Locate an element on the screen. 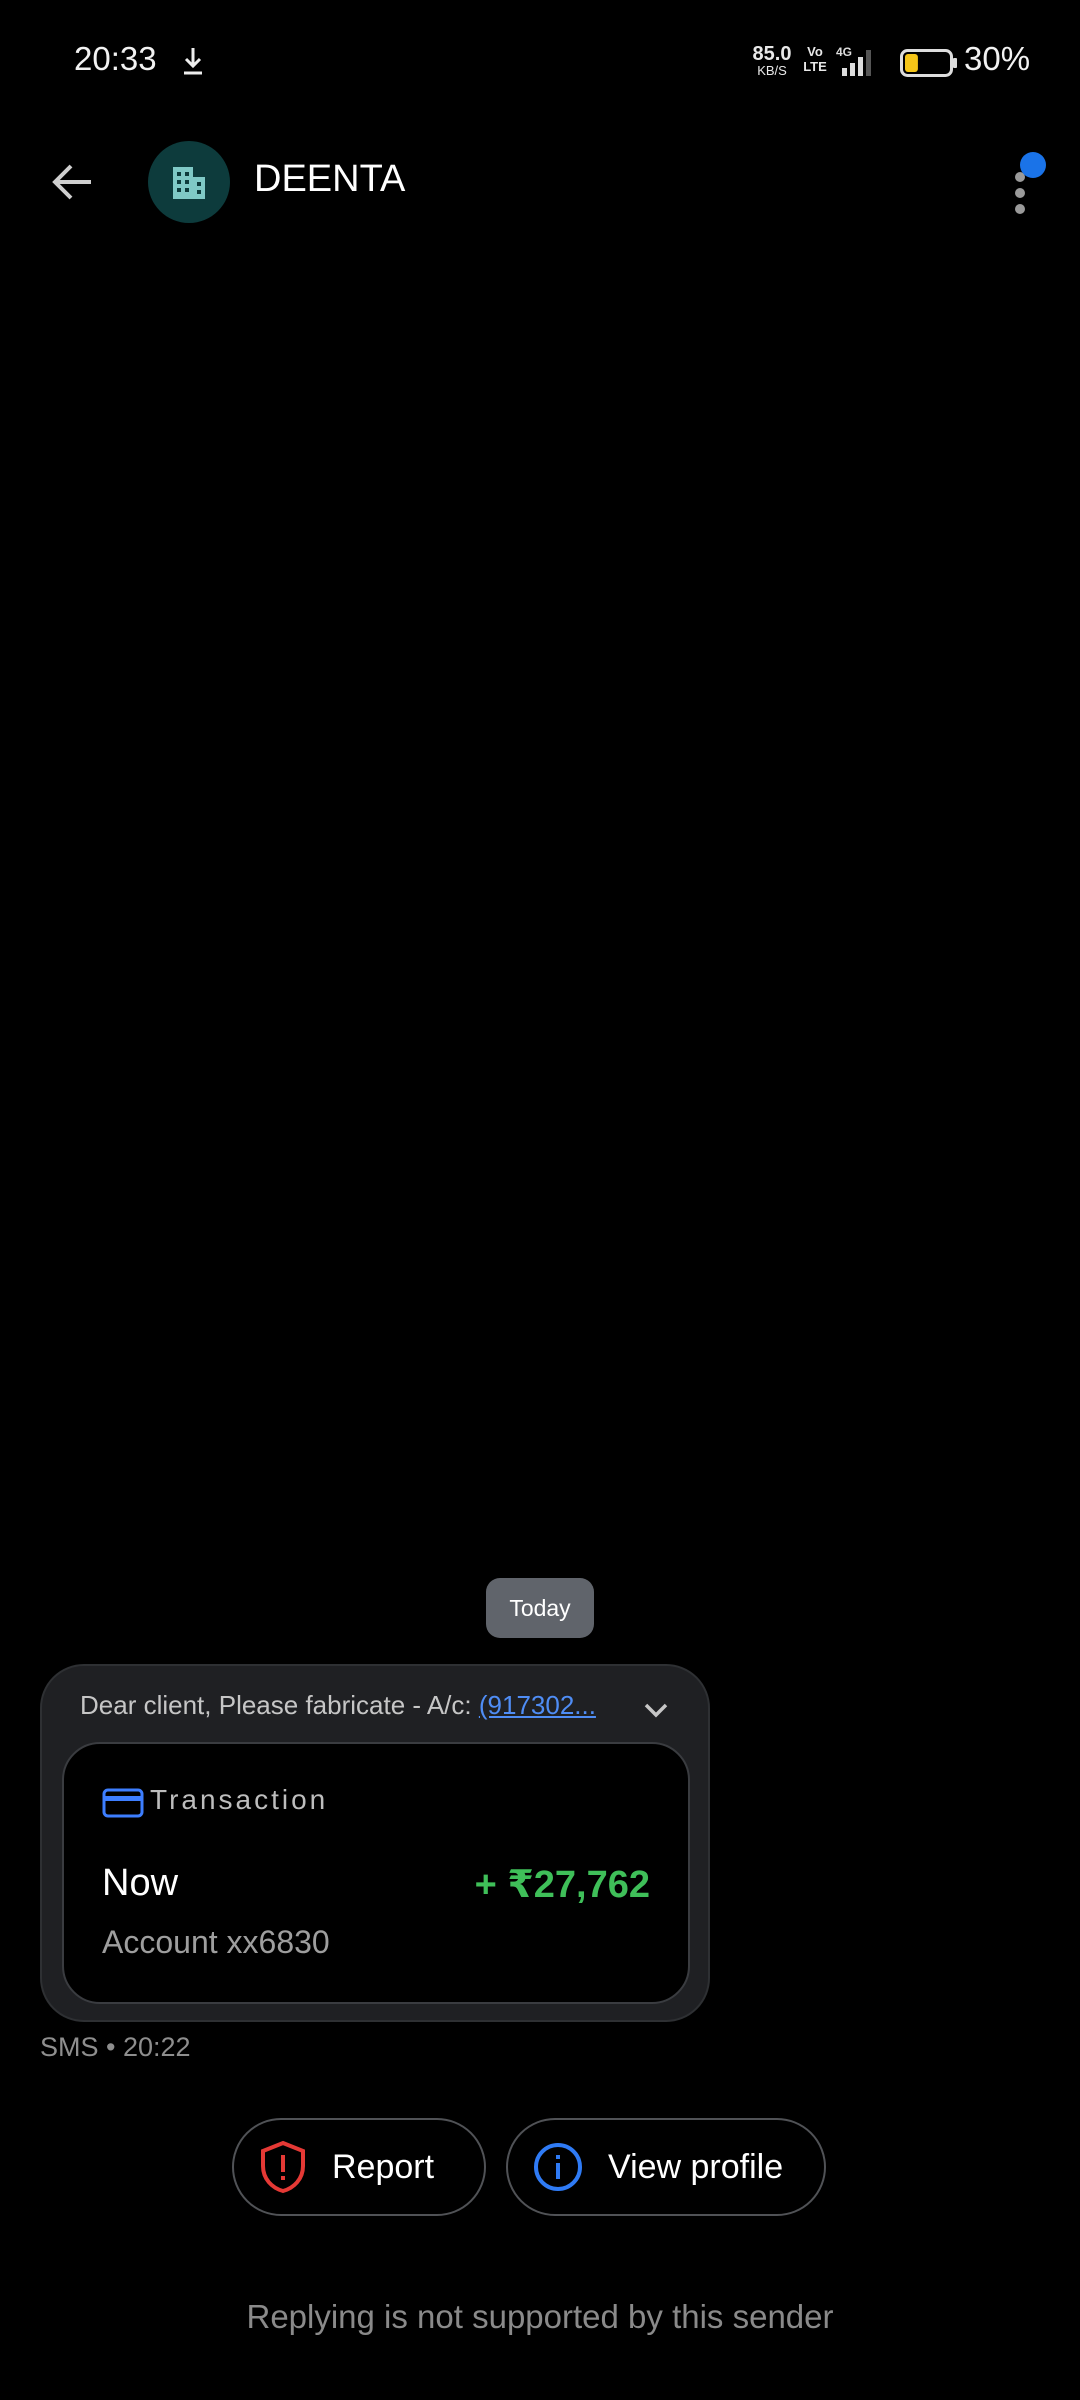 The height and width of the screenshot is (2400, 1080). transaction-title: Transaction is located at coordinates (239, 1799).